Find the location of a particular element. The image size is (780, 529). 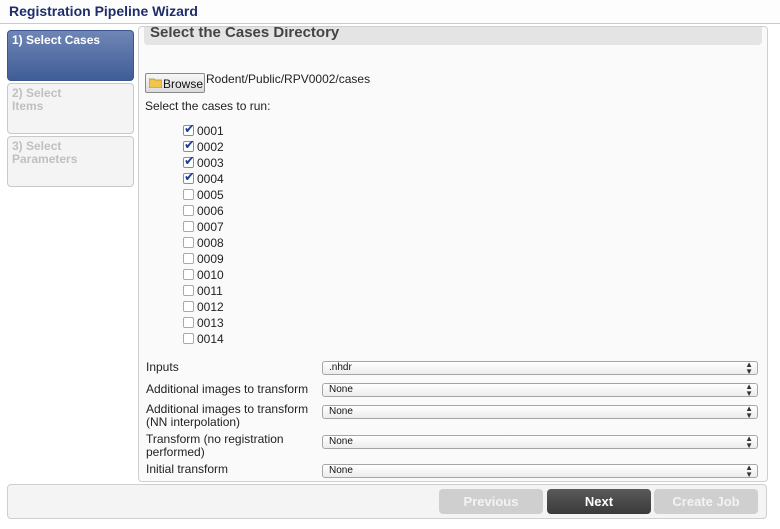

inputs-select: .nhdr ▲ ▼ is located at coordinates (540, 368).